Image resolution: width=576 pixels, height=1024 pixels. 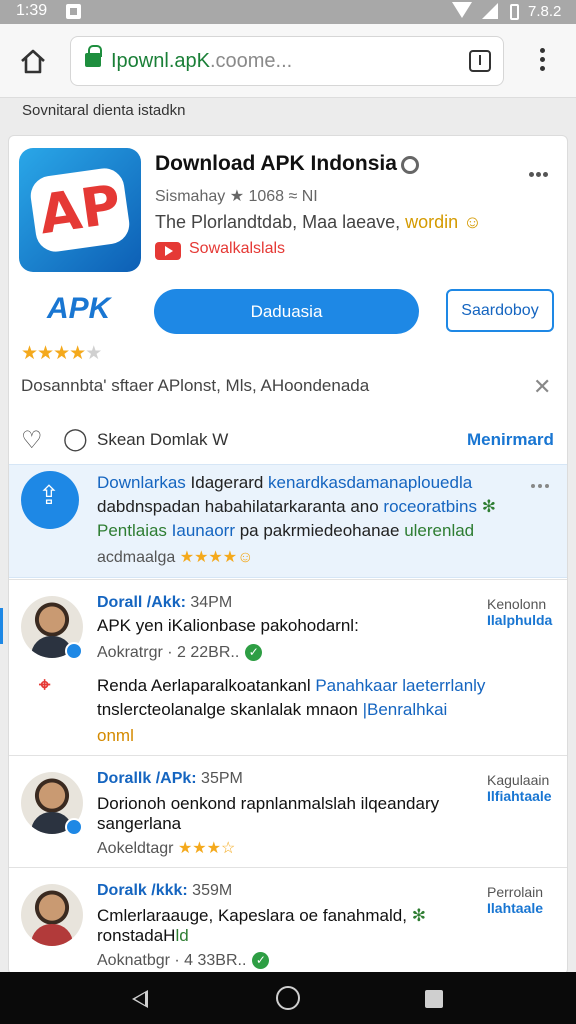 What do you see at coordinates (236, 196) in the screenshot?
I see `app-meta: Sismahay ★ 1068 ≈ NI` at bounding box center [236, 196].